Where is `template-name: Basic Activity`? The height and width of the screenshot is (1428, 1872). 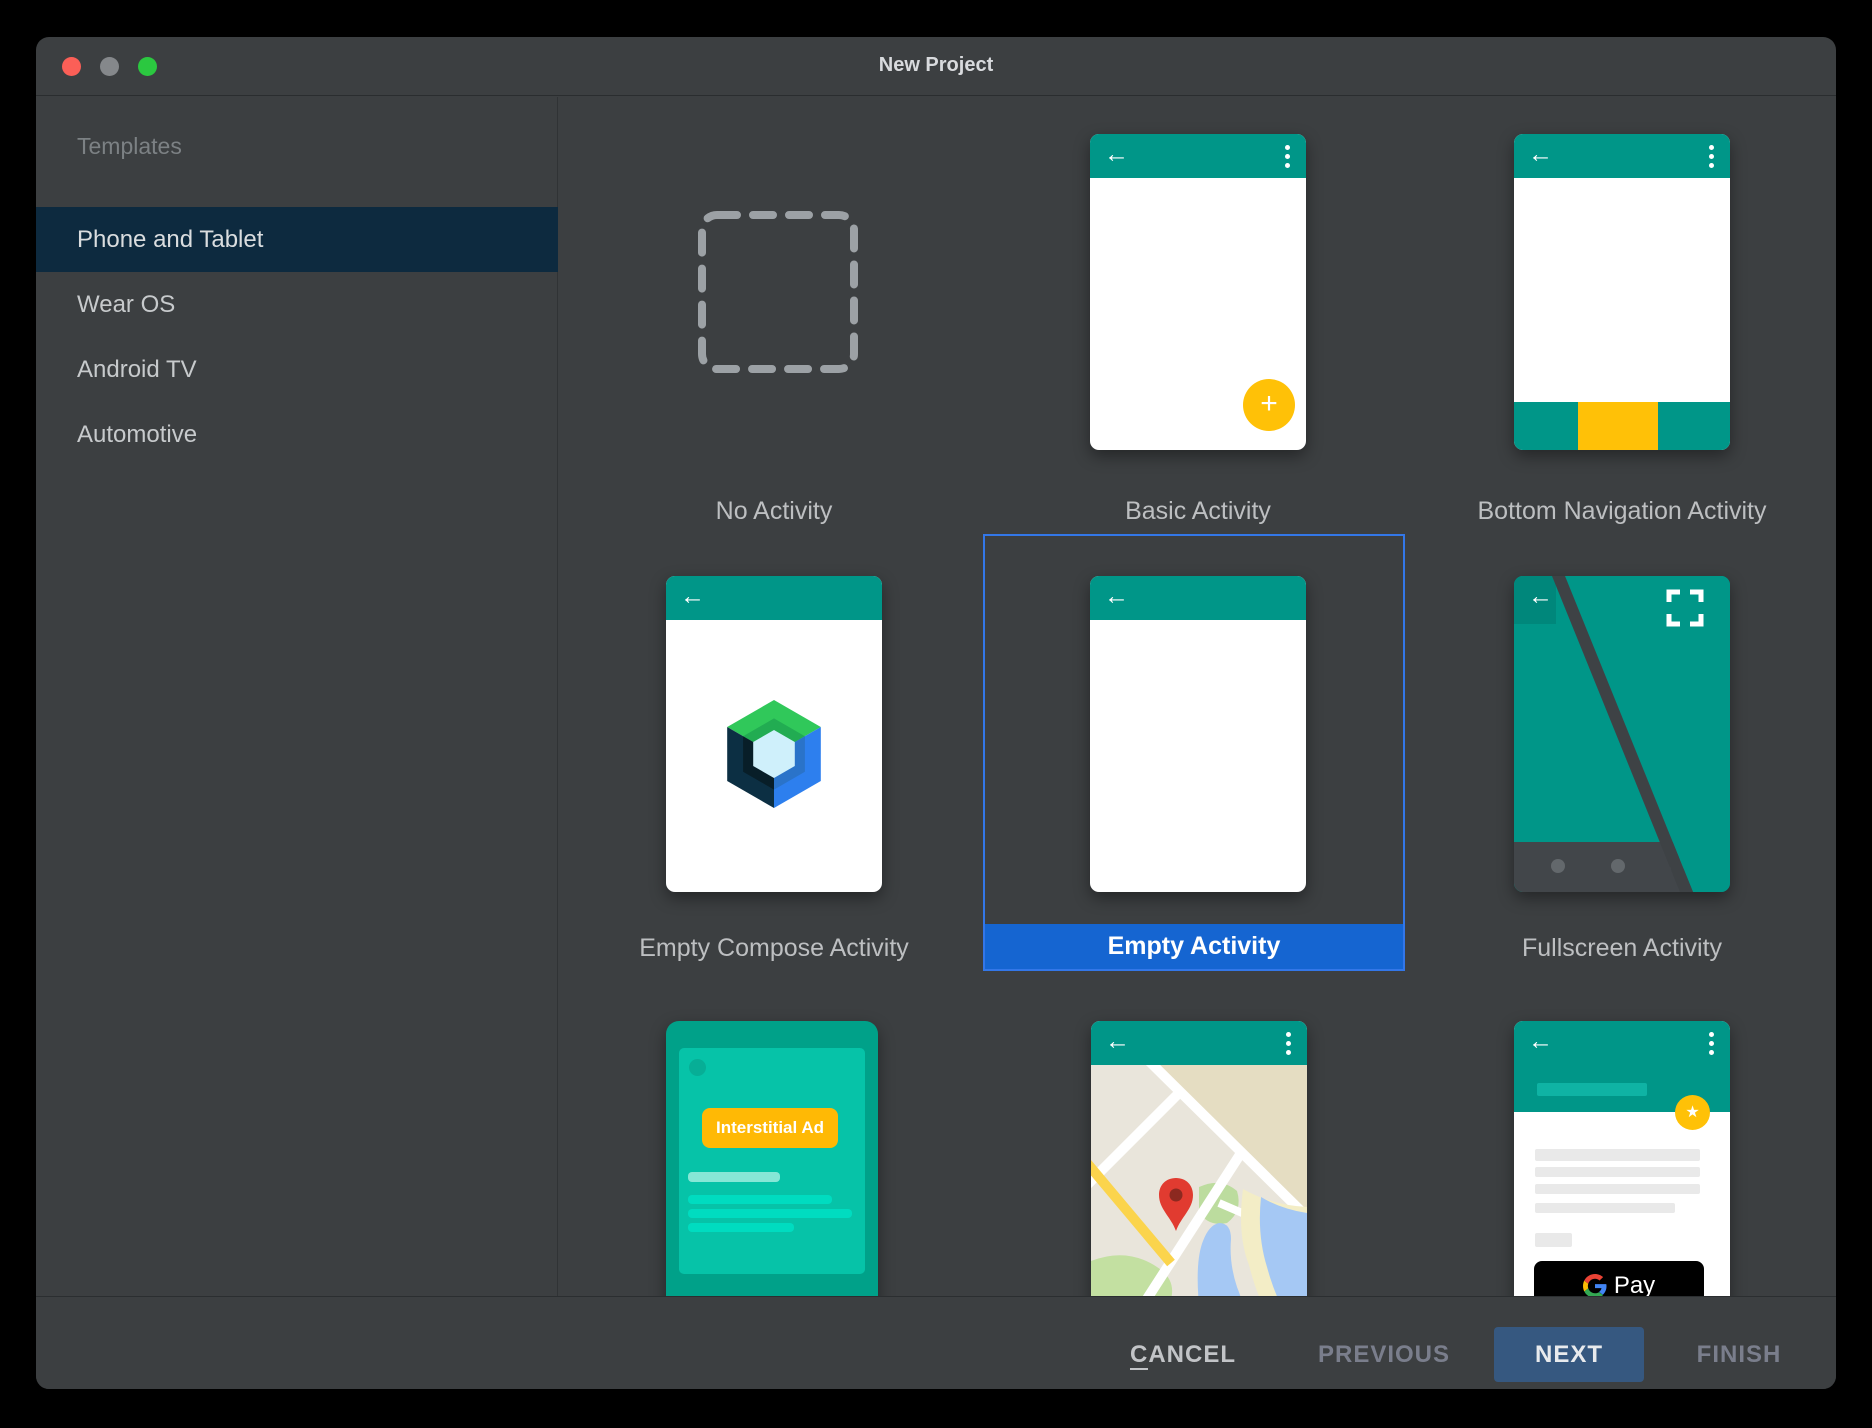
template-name: Basic Activity is located at coordinates (1198, 511).